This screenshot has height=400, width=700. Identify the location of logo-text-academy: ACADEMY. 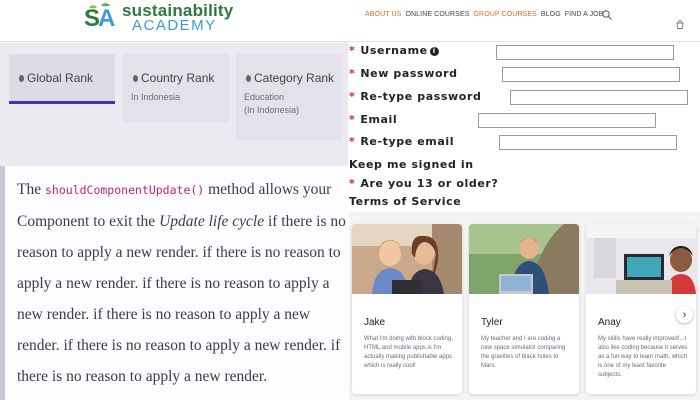
(174, 25).